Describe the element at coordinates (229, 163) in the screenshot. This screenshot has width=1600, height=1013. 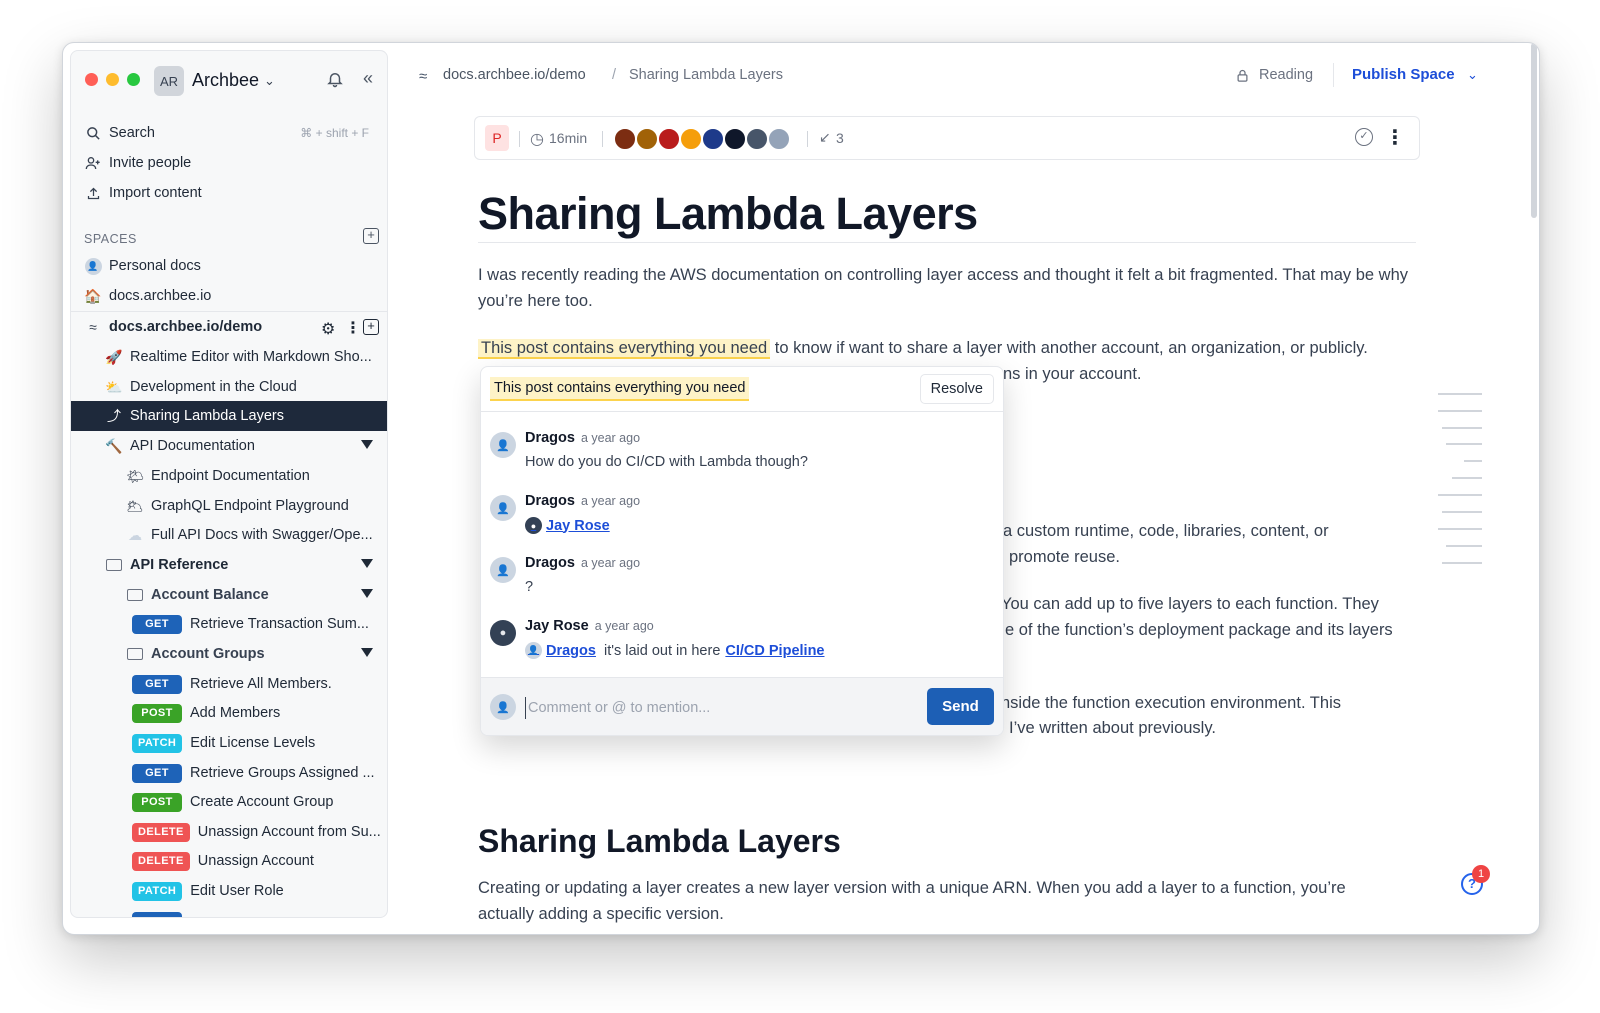
I see `invite-people-action: Invite people` at that location.